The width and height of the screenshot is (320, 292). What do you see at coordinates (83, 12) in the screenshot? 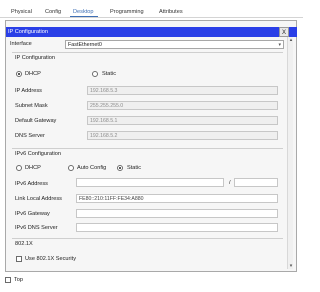
I see `tab-desktop: Desktop` at bounding box center [83, 12].